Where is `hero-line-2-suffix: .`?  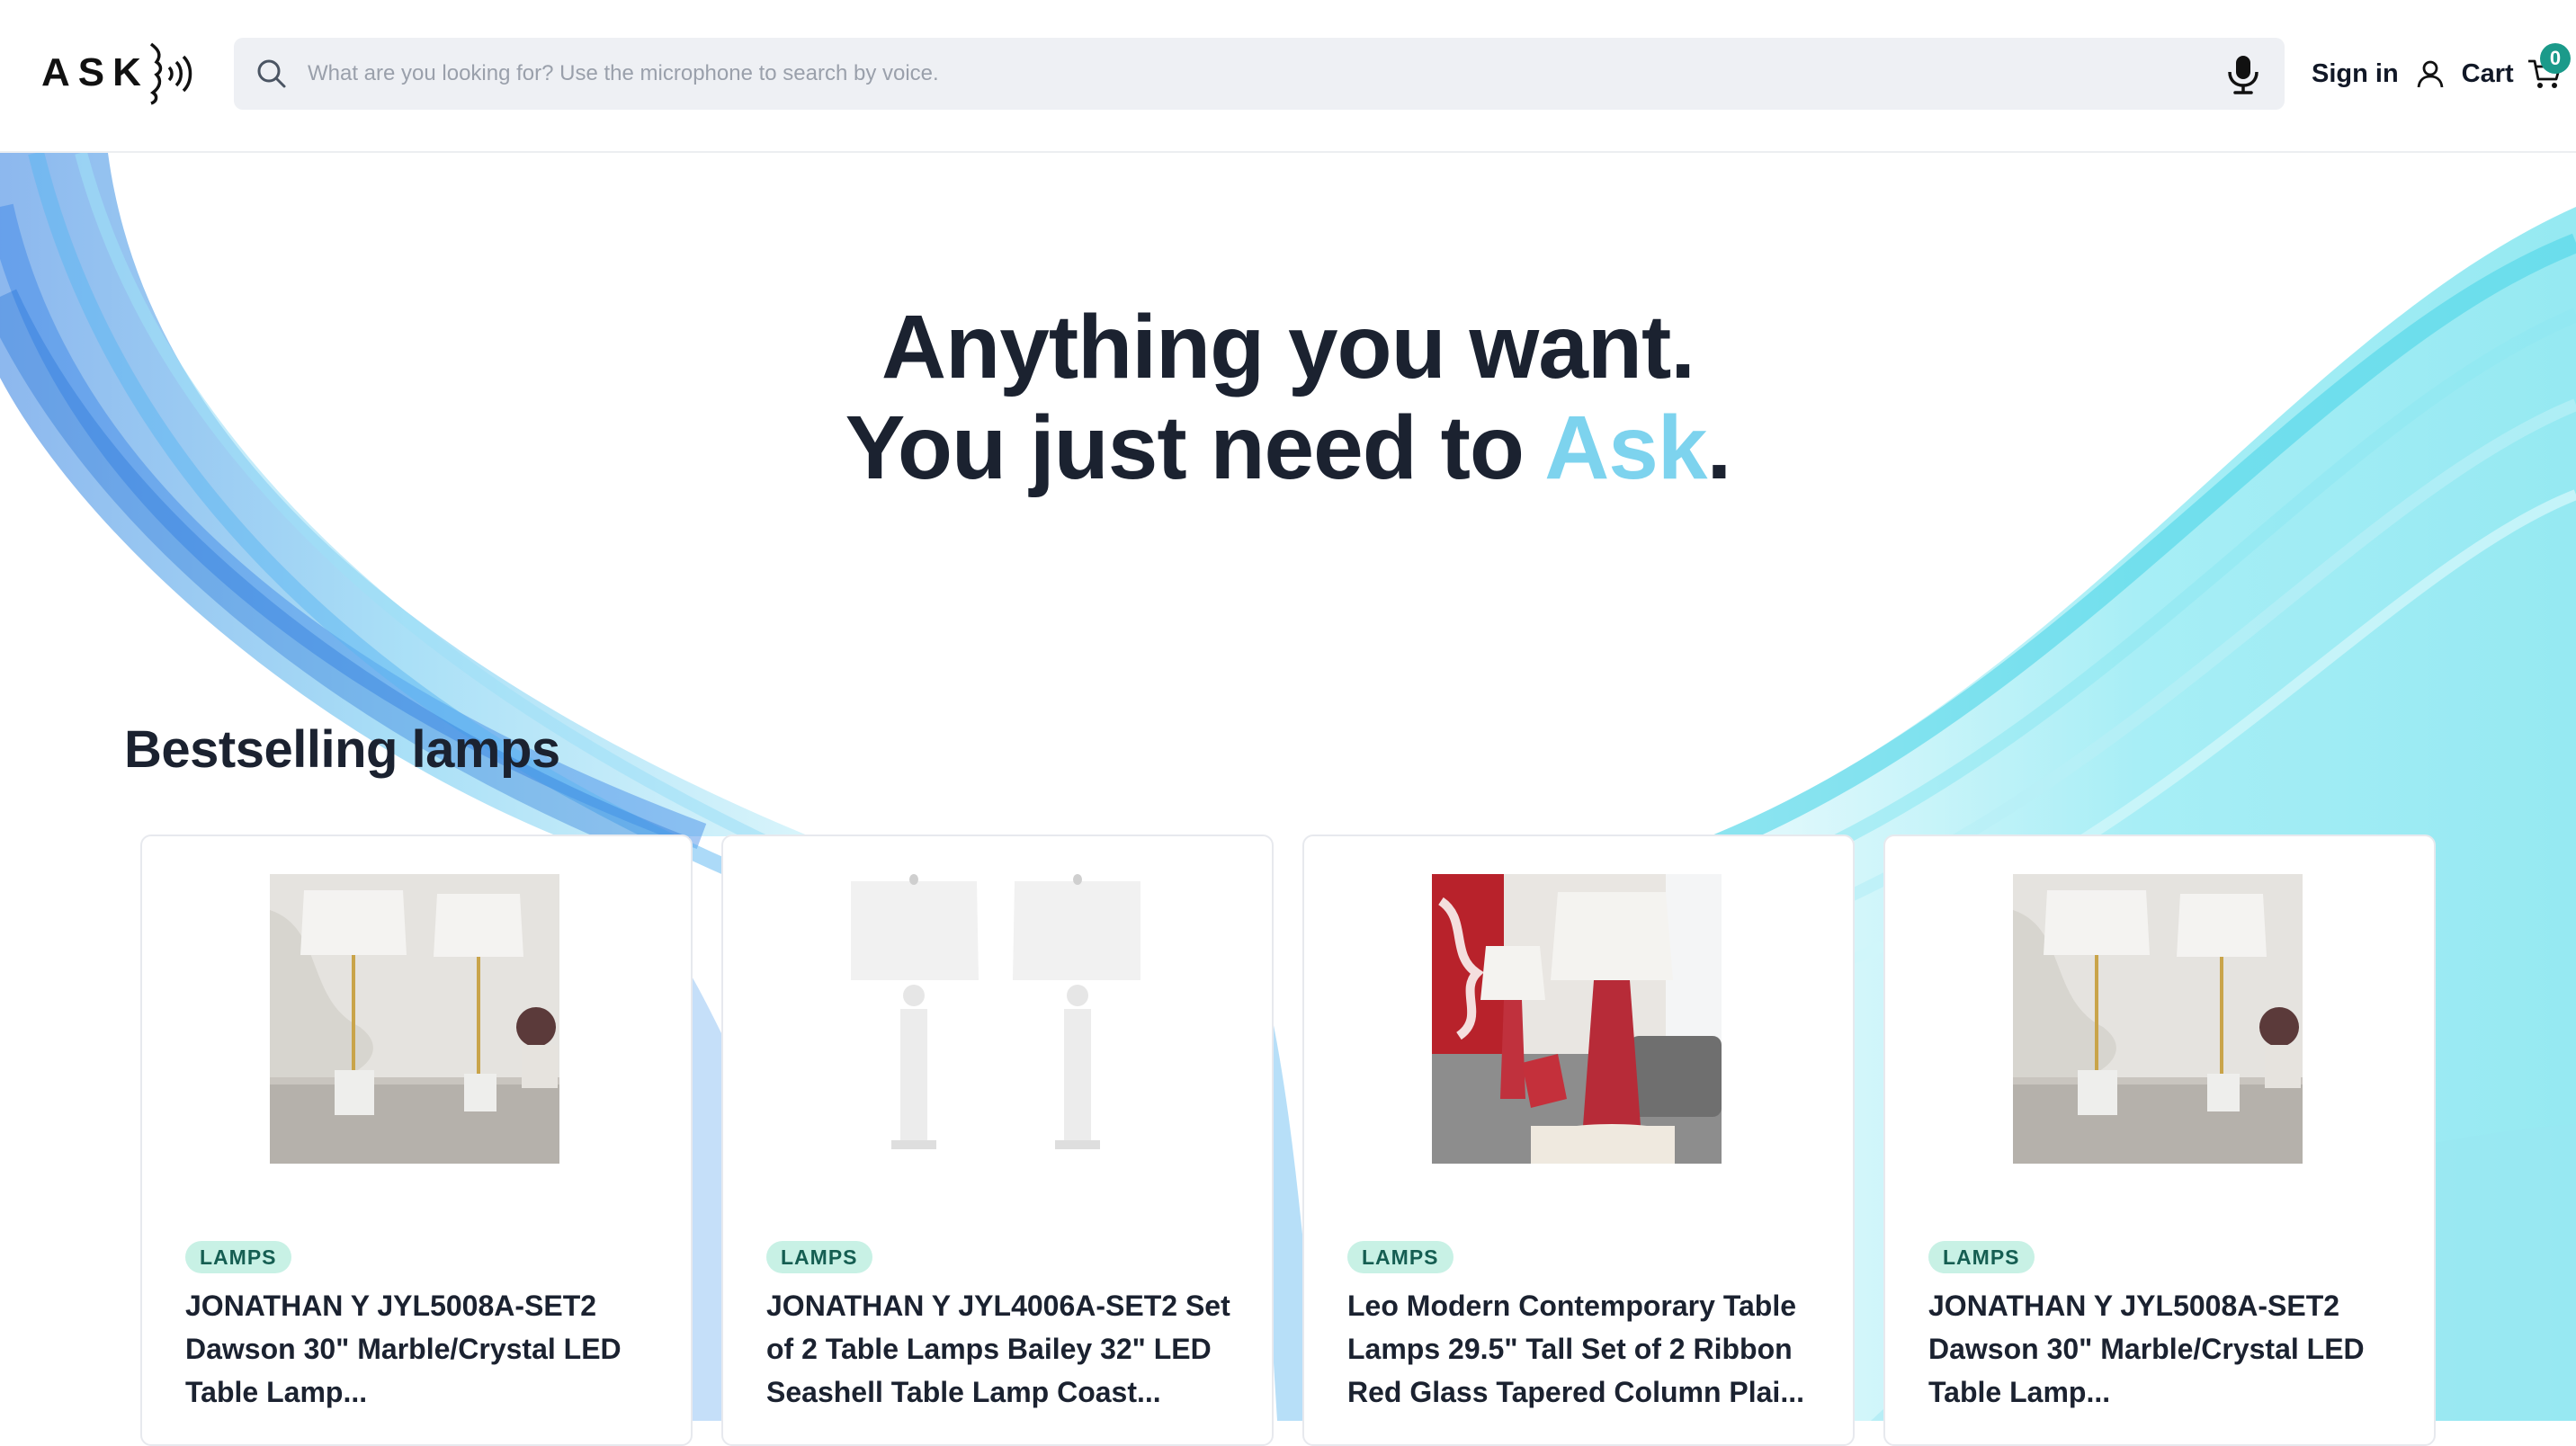 hero-line-2-suffix: . is located at coordinates (1719, 447).